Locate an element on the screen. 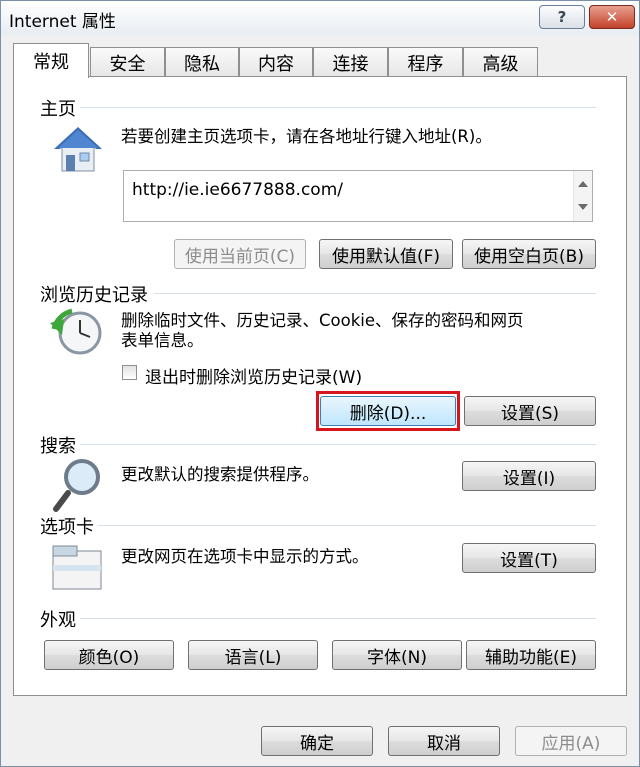 The image size is (640, 767). appearance-section-title: 外观 is located at coordinates (60, 619).